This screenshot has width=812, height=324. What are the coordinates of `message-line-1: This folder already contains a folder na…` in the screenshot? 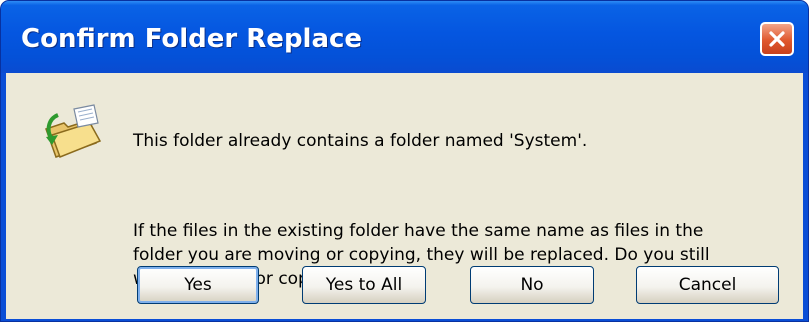 It's located at (360, 141).